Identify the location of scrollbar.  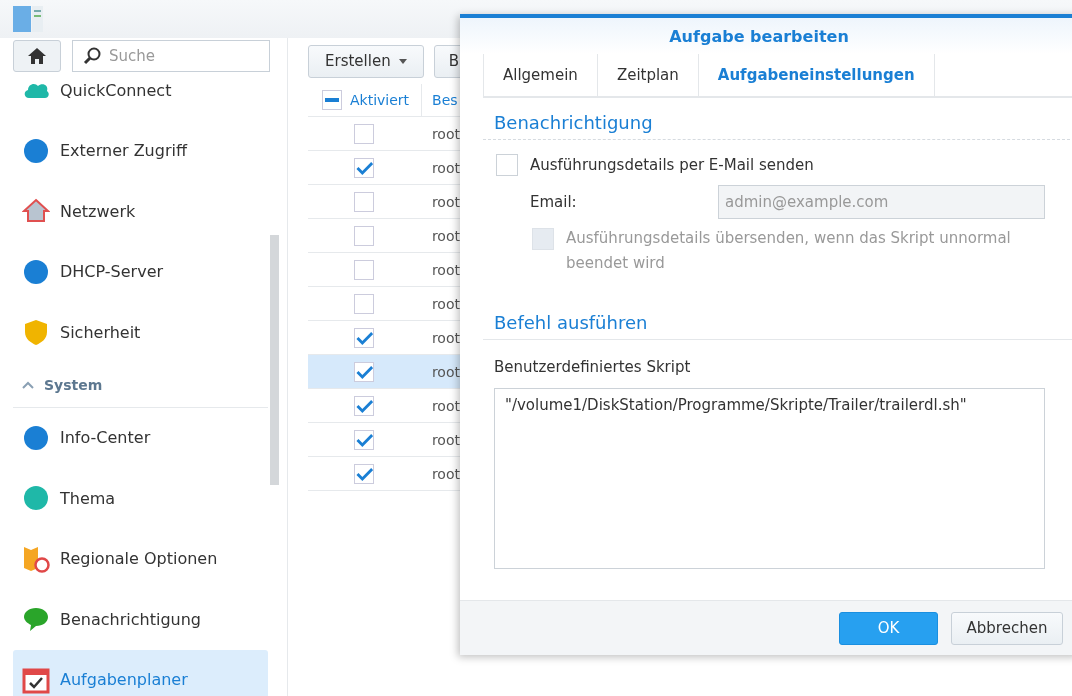
(274, 360).